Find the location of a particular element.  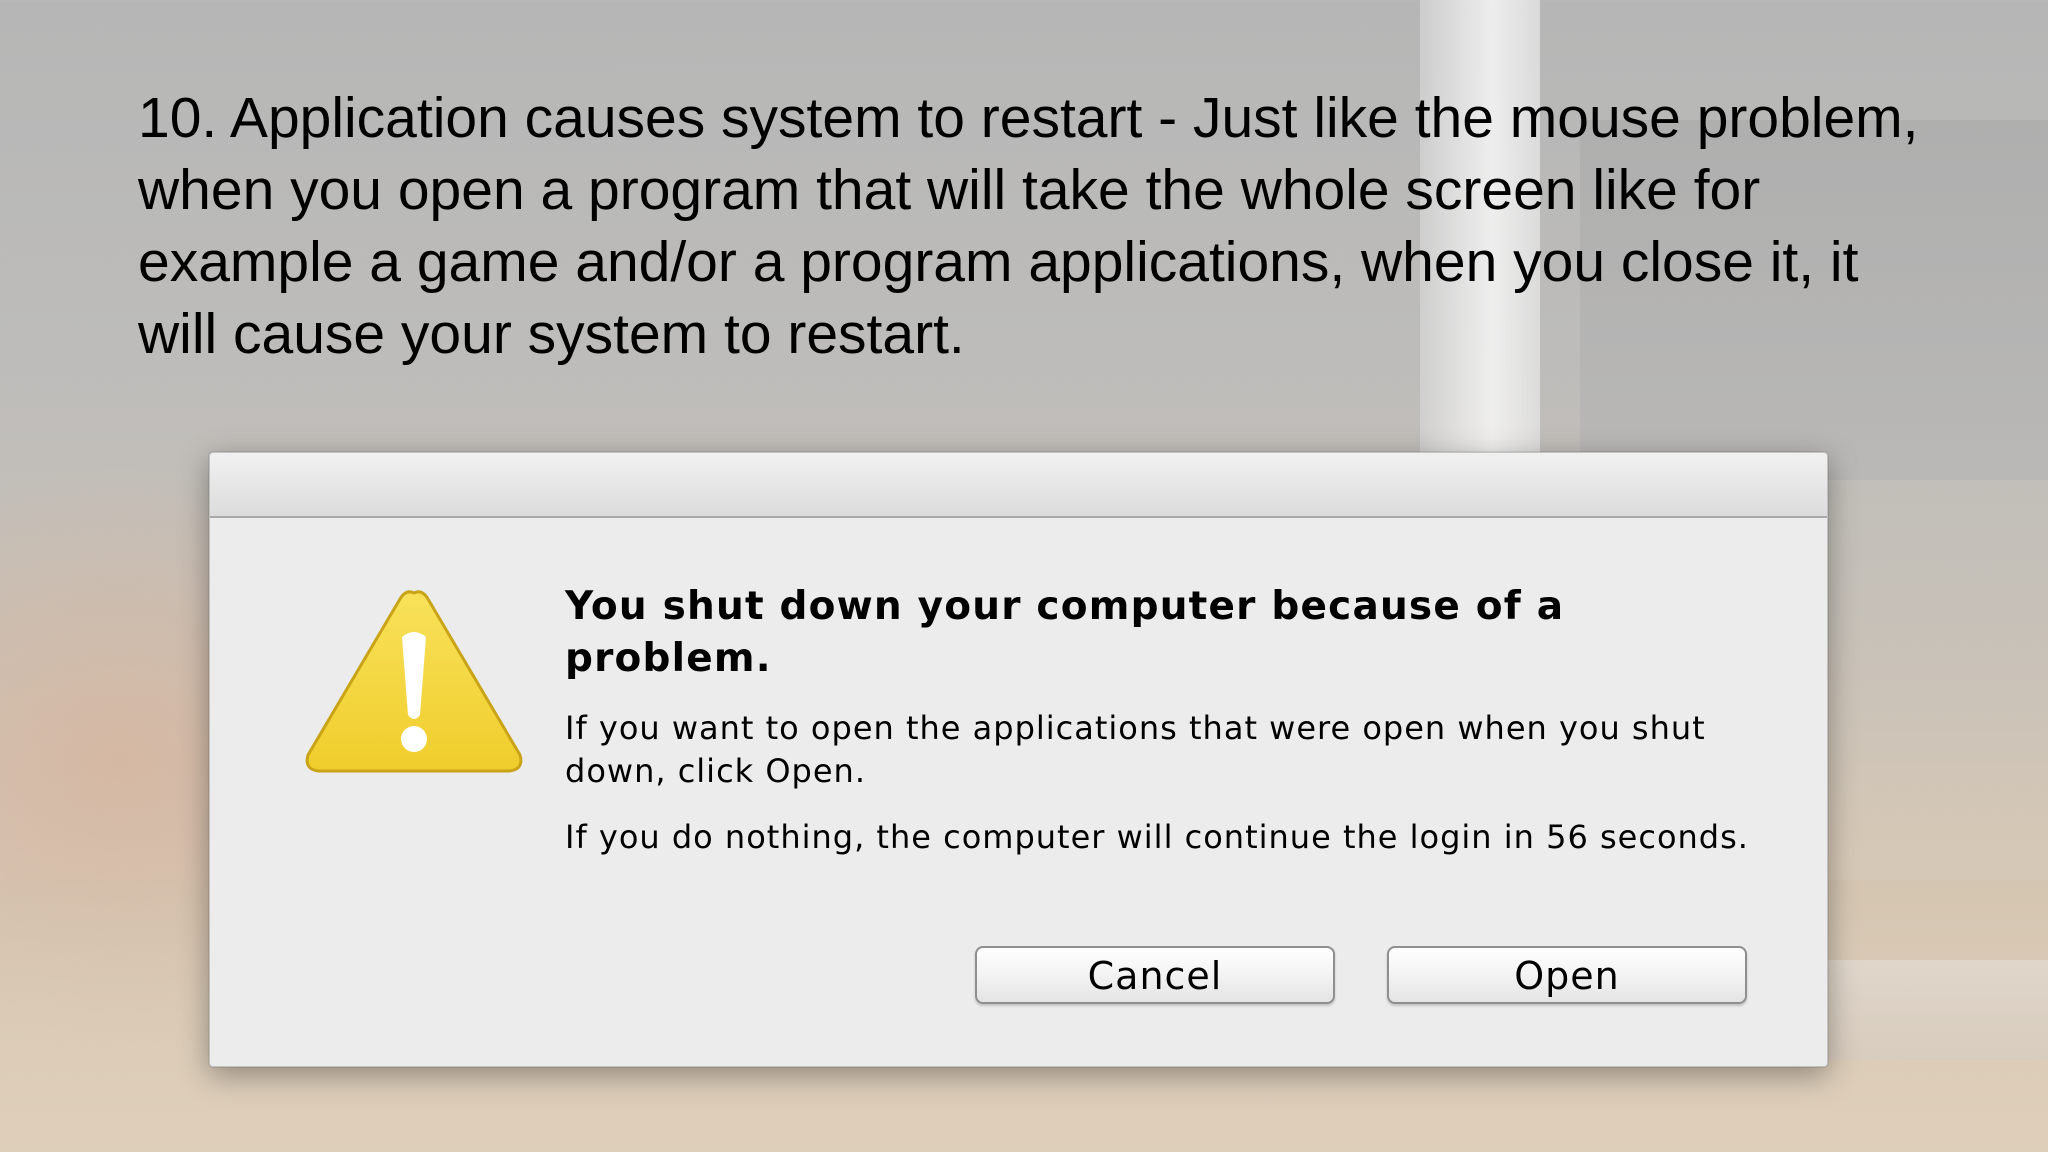

warning-triangle-icon is located at coordinates (414, 681).